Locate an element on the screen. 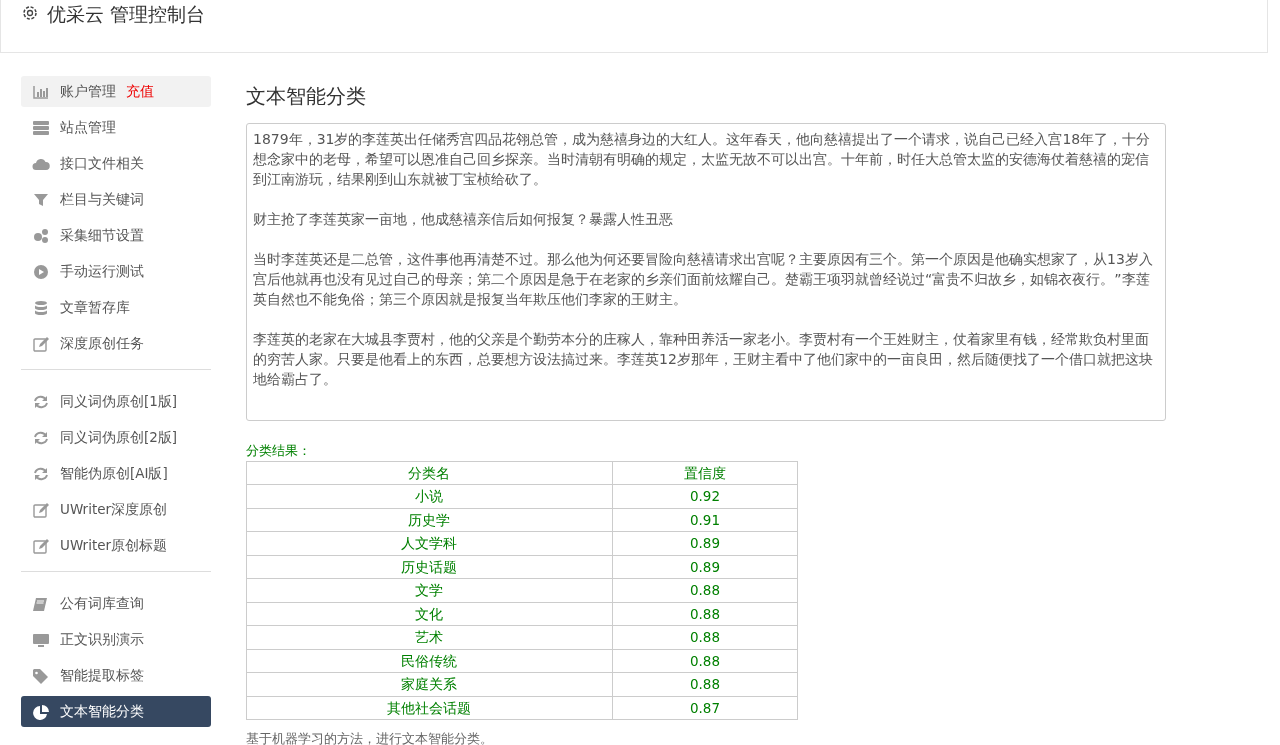 The height and width of the screenshot is (745, 1280). table-cell: 文化 is located at coordinates (429, 614).